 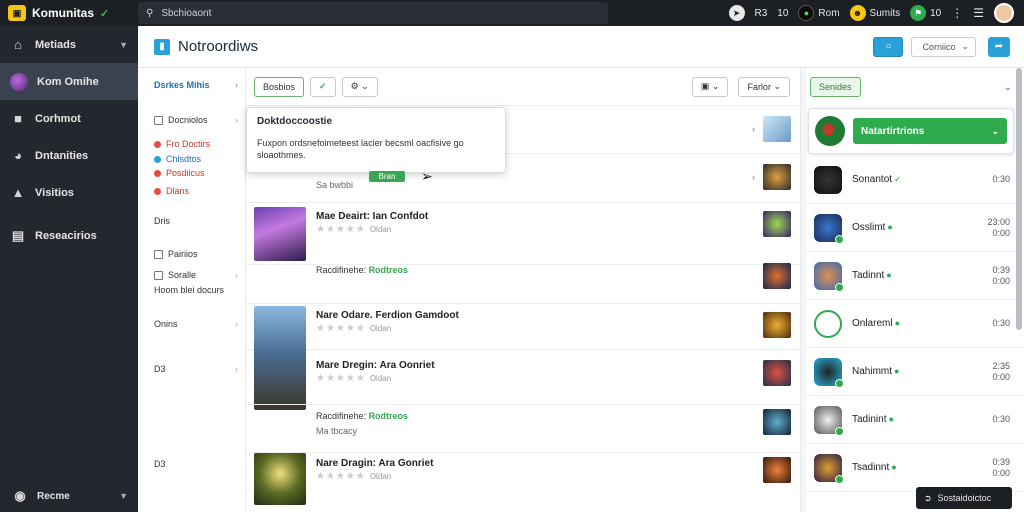 What do you see at coordinates (930, 131) in the screenshot?
I see `notifications-button: Natartirtrions ⌄` at bounding box center [930, 131].